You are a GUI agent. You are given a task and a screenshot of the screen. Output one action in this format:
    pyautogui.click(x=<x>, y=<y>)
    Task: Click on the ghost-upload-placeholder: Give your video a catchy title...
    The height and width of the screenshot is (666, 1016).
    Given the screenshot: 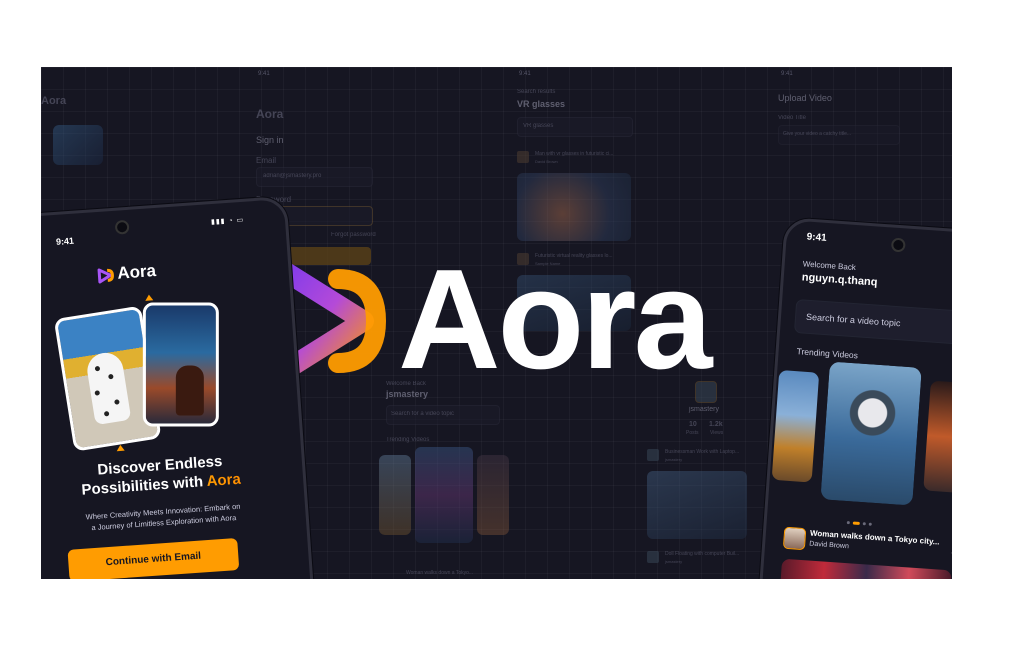 What is the action you would take?
    pyautogui.click(x=817, y=134)
    